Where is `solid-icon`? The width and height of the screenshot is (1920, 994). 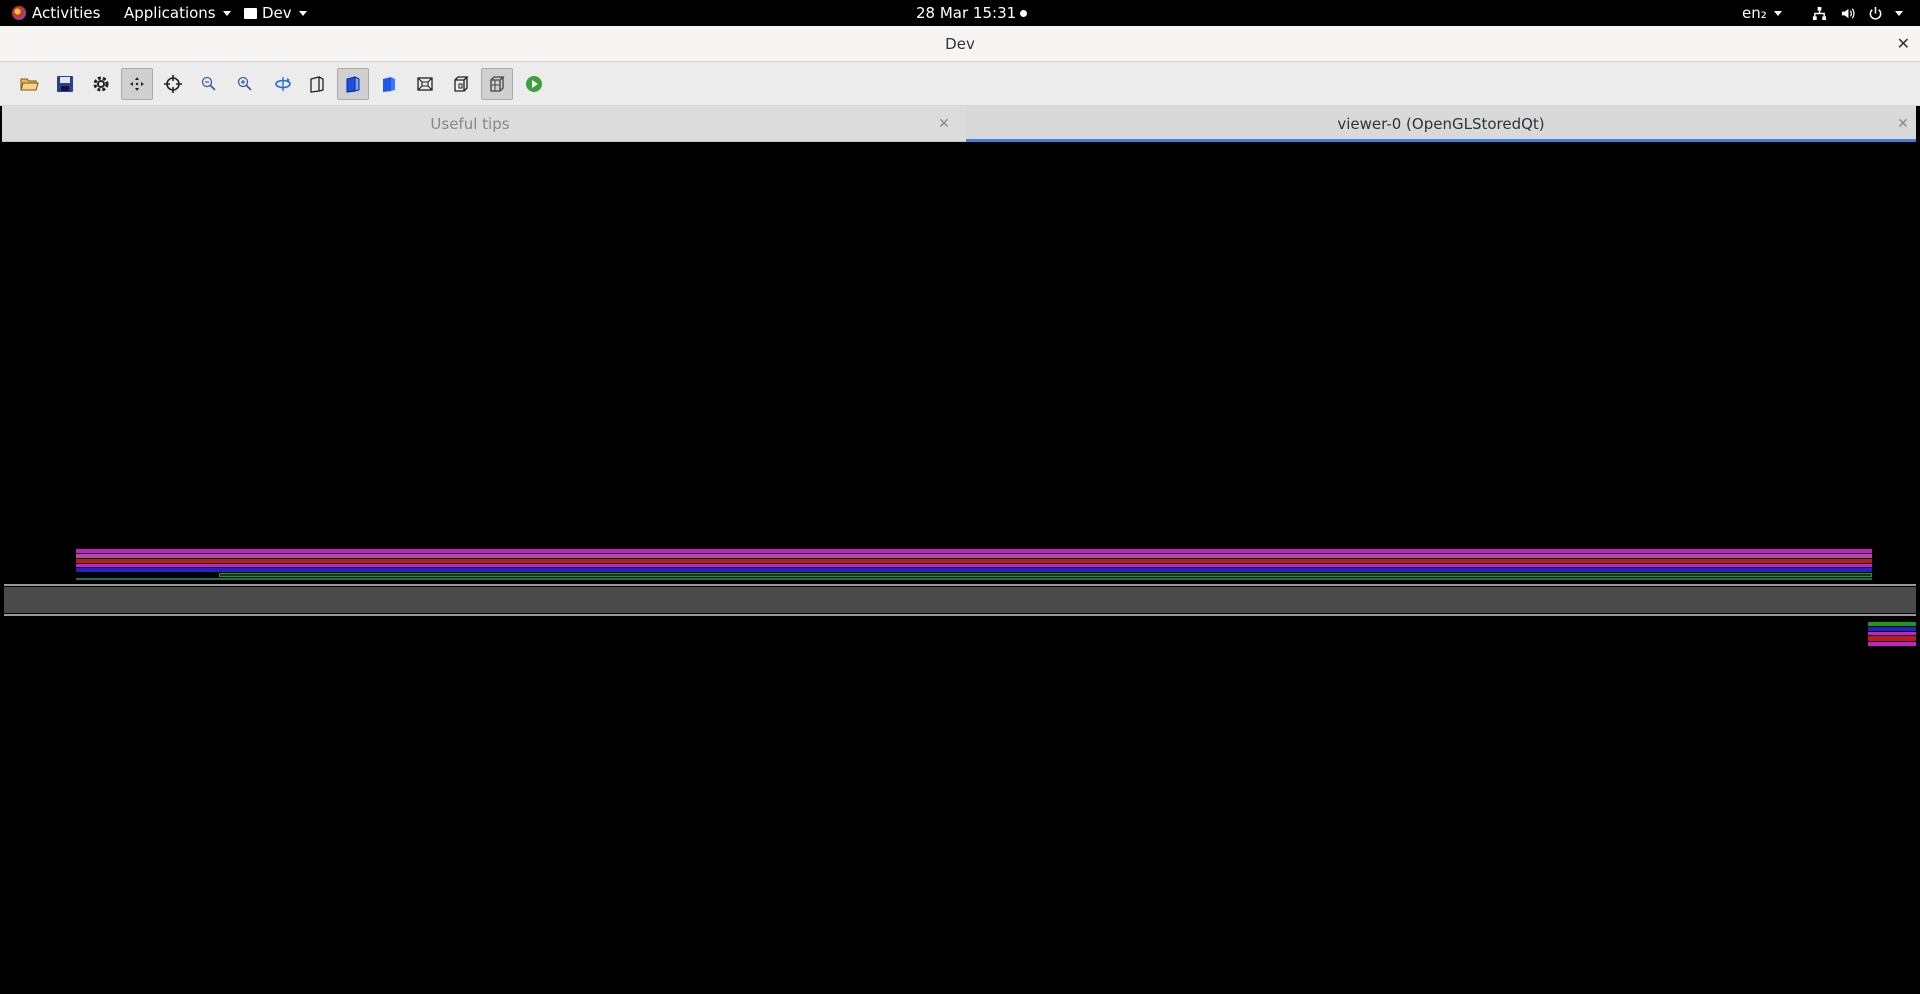 solid-icon is located at coordinates (353, 84).